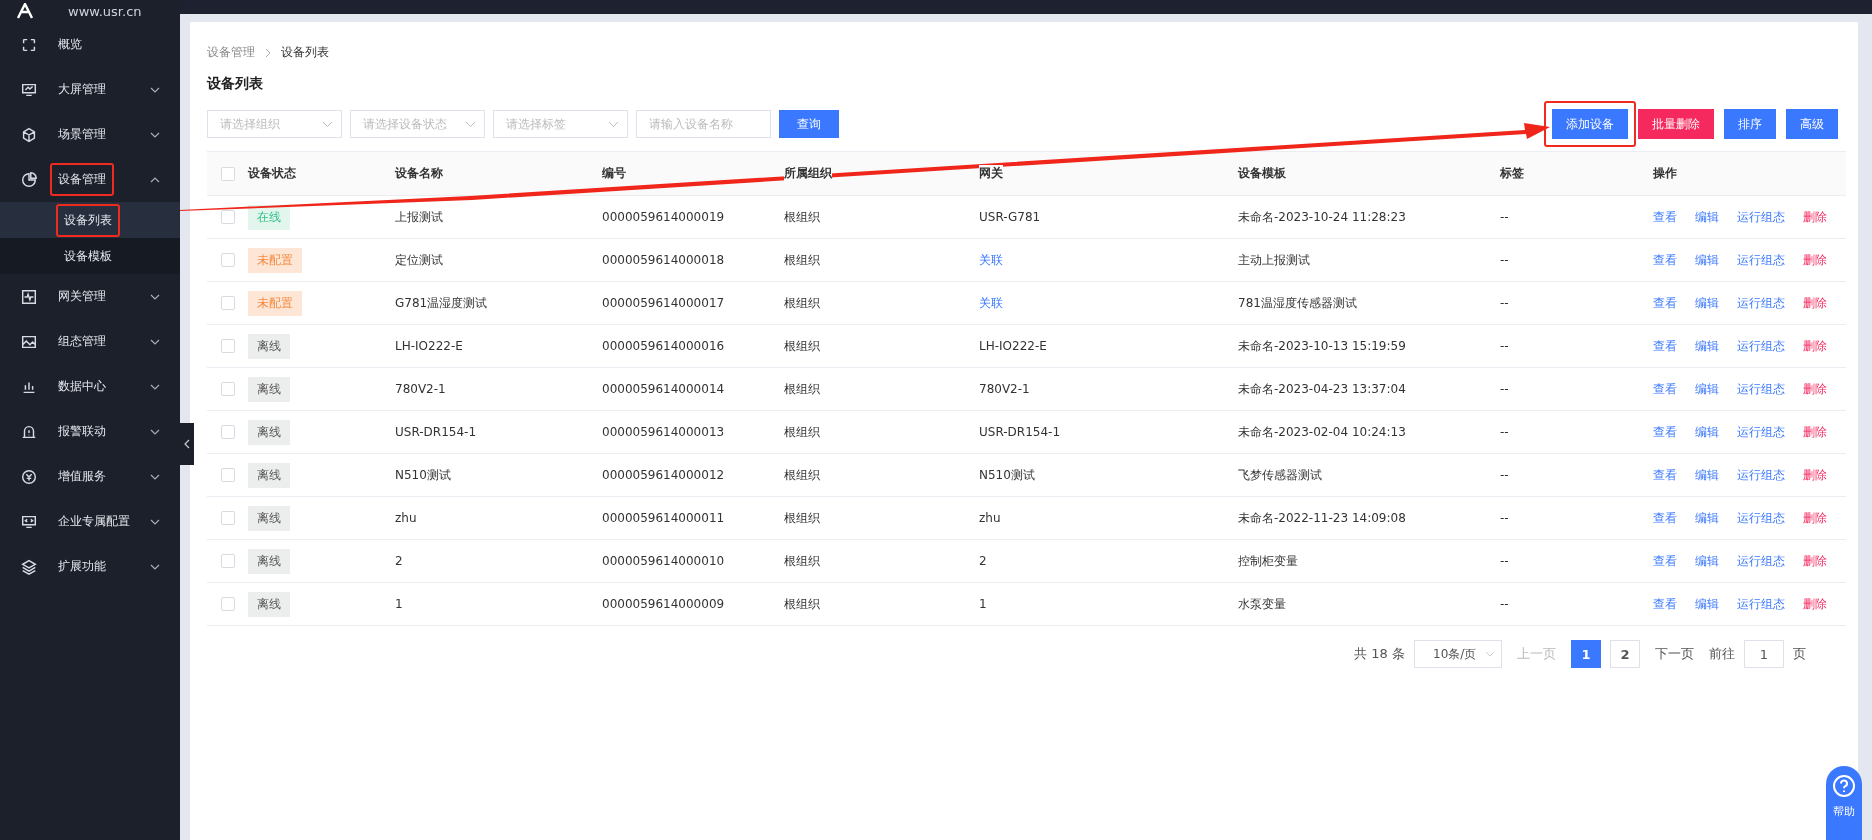  What do you see at coordinates (90, 386) in the screenshot?
I see `sidebar-item: 数据中心` at bounding box center [90, 386].